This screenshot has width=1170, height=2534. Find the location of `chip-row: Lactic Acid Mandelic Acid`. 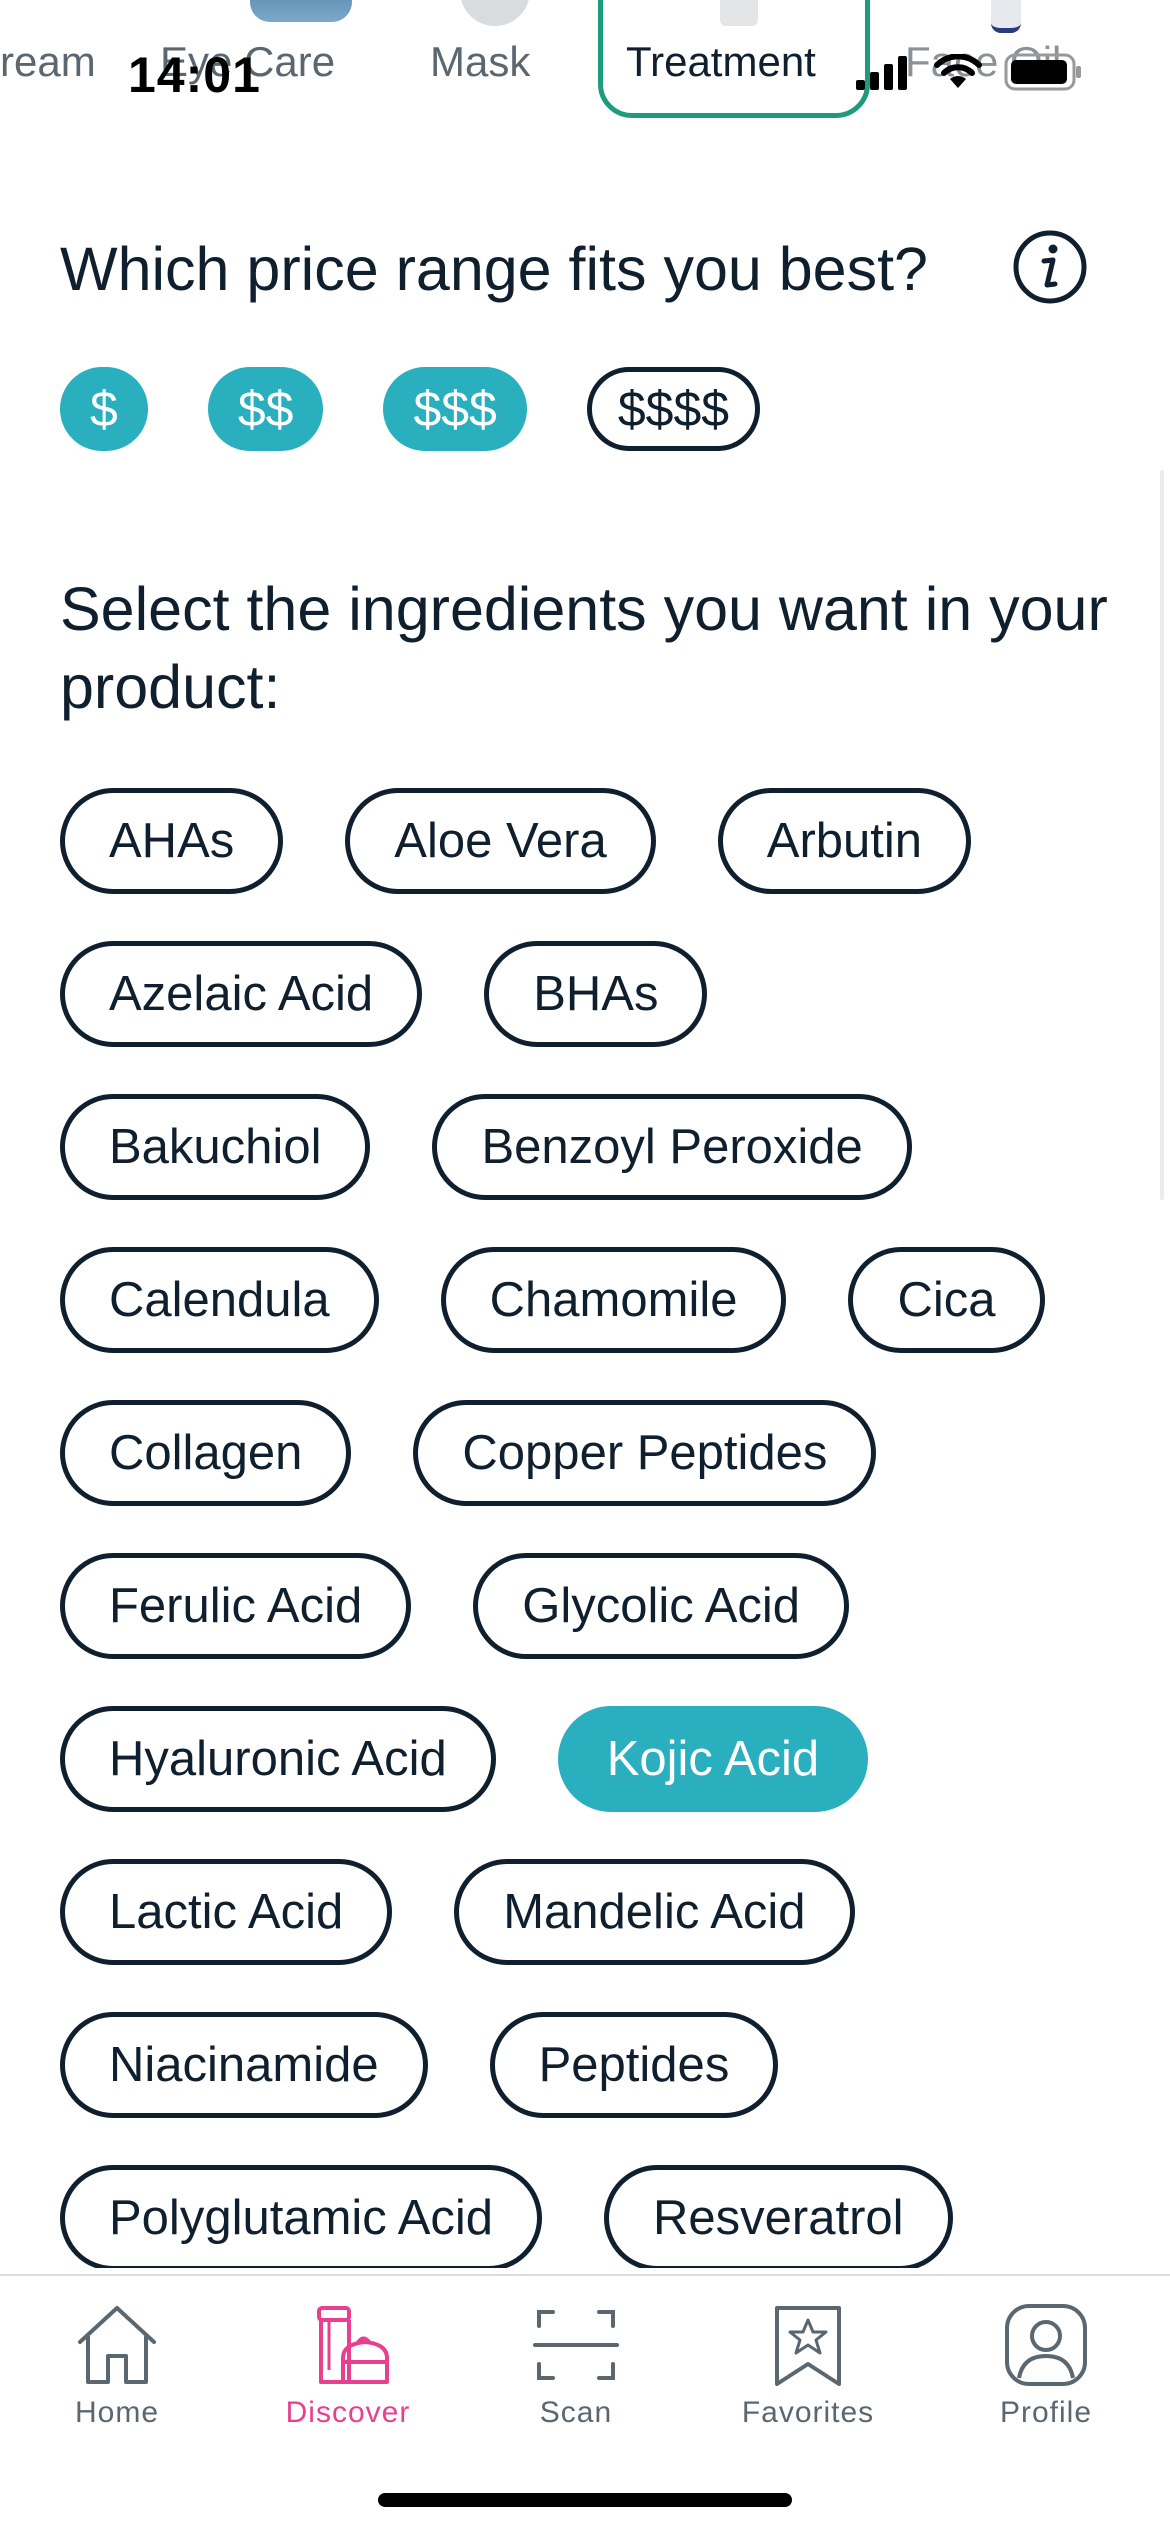

chip-row: Lactic Acid Mandelic Acid is located at coordinates (590, 1912).